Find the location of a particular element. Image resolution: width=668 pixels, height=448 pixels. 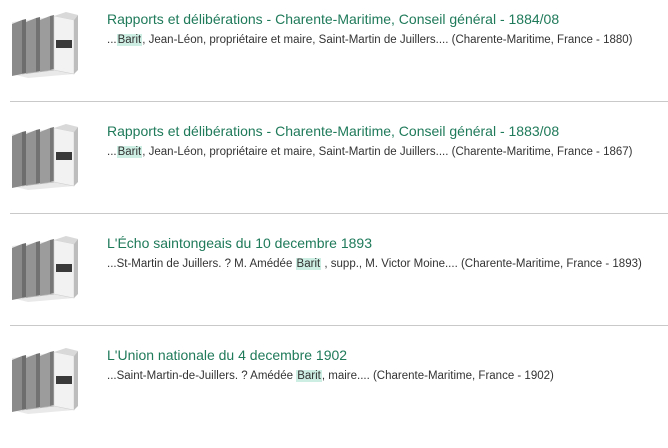

result-title-link: L'Union nationale du 4 decembre 1902 is located at coordinates (227, 355).